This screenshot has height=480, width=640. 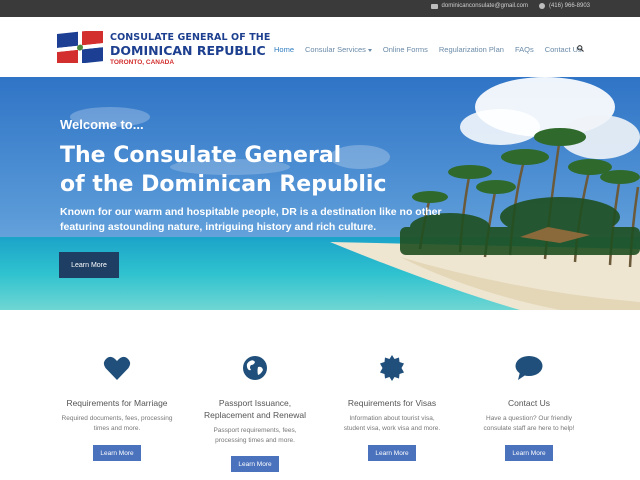 I want to click on feature-title-line-1: Requirements for Marriage, so click(x=117, y=403).